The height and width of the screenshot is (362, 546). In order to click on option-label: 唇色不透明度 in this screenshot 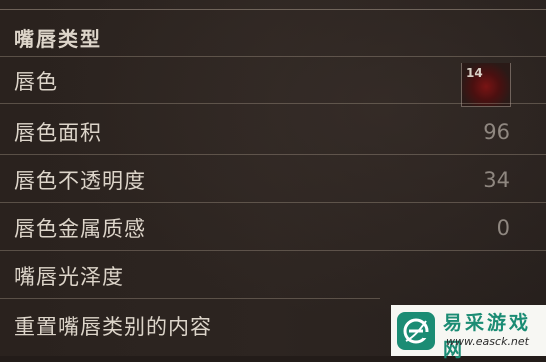, I will do `click(80, 180)`.